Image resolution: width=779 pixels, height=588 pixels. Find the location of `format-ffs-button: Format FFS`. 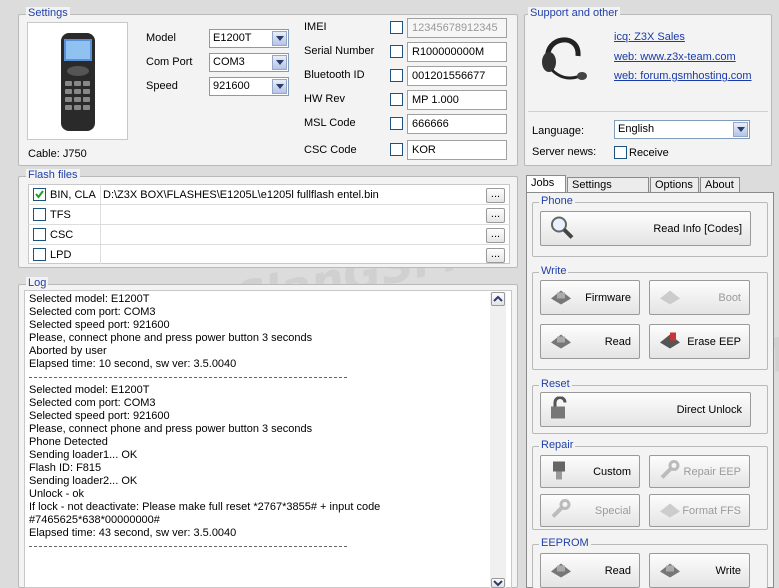

format-ffs-button: Format FFS is located at coordinates (699, 510).